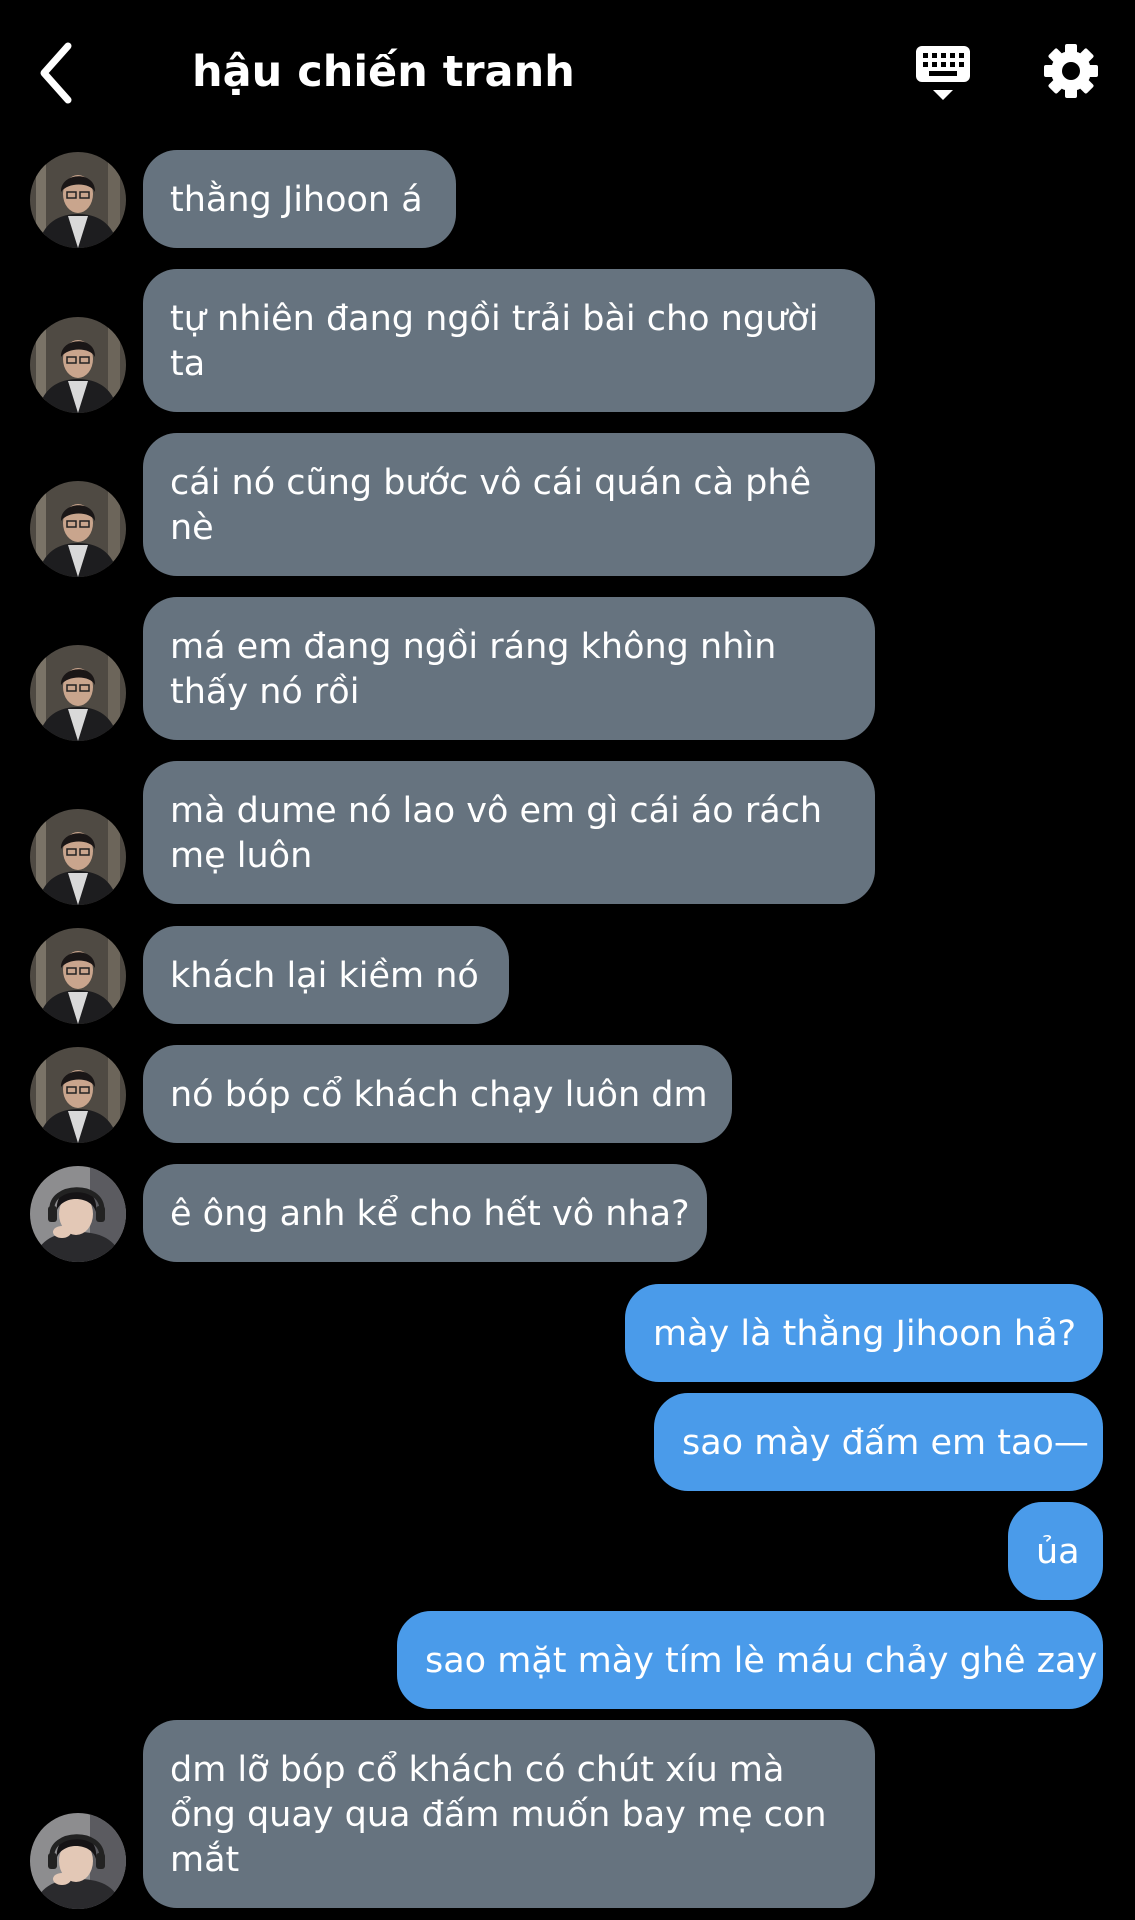  I want to click on message-bubble-incoming: cái nó cũng bước vô cái quán cà phê nè, so click(509, 504).